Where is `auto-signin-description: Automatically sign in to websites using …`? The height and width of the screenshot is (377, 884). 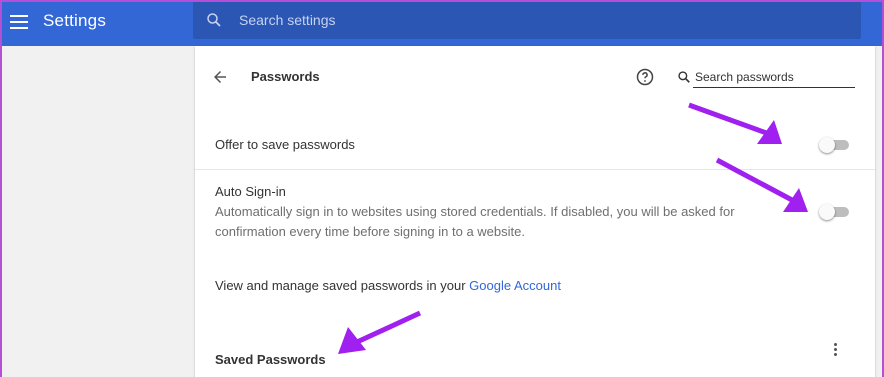
auto-signin-description: Automatically sign in to websites using … is located at coordinates (475, 221).